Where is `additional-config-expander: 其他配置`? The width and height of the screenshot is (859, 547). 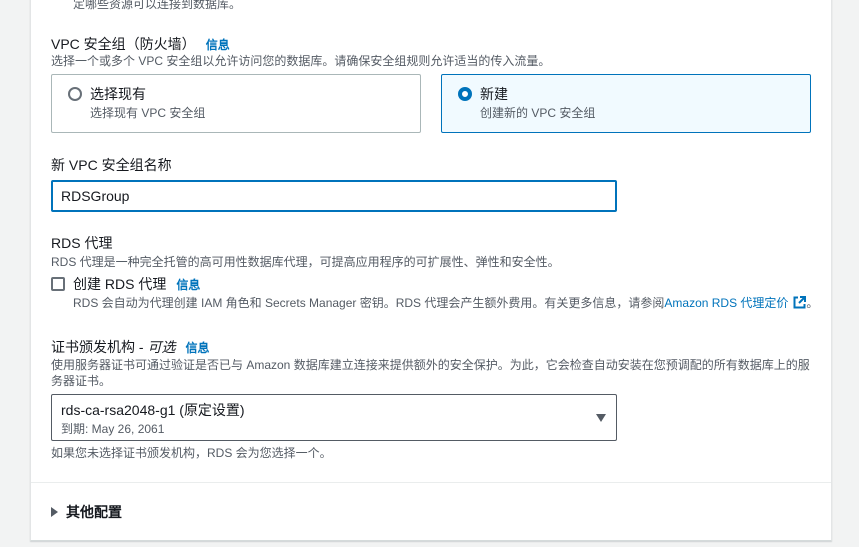
additional-config-expander: 其他配置 is located at coordinates (86, 512).